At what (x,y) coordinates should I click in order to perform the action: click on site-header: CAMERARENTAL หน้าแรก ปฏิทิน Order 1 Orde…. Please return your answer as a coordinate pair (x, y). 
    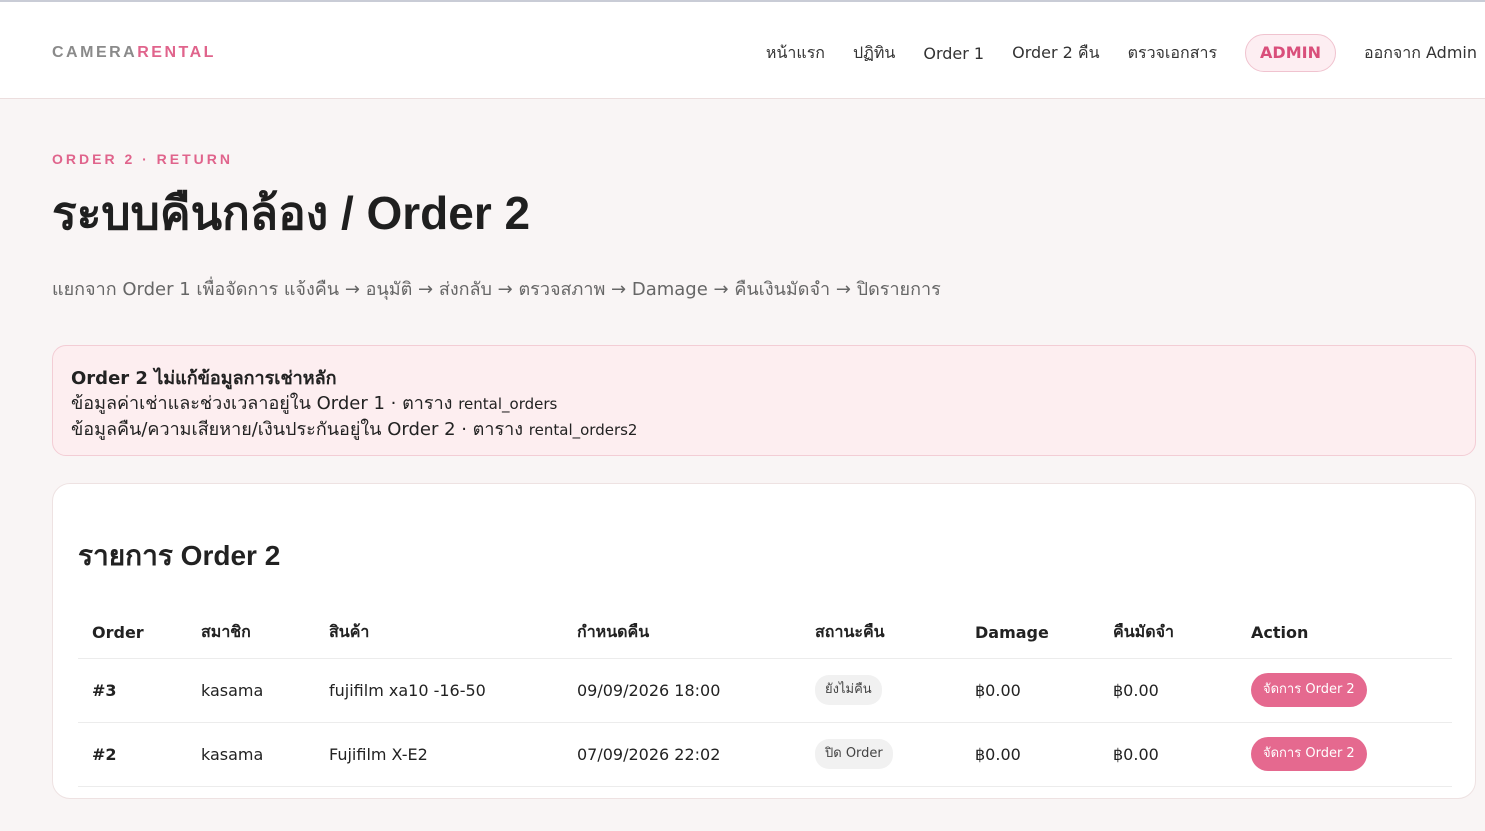
    Looking at the image, I should click on (742, 53).